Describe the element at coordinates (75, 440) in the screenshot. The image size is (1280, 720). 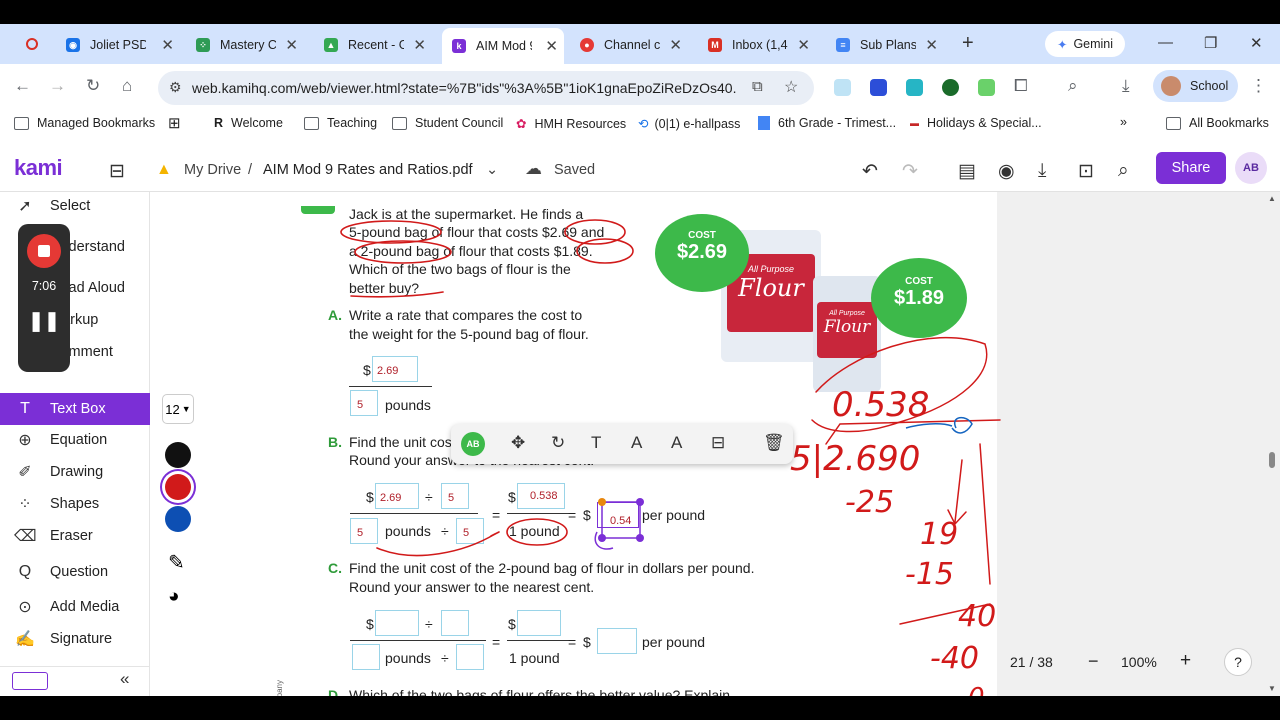
I see `tool-equation: ⊕ Equation` at that location.